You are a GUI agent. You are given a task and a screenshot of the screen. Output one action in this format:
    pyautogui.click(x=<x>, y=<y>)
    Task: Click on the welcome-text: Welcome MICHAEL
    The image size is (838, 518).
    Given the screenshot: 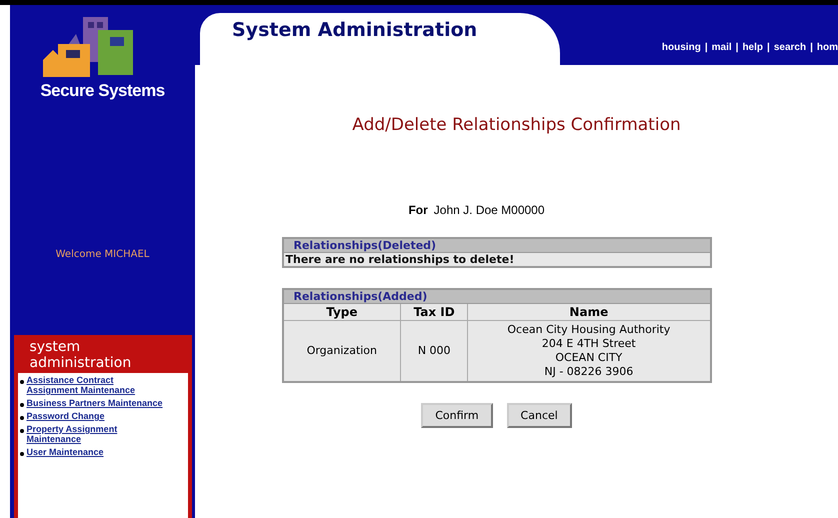 What is the action you would take?
    pyautogui.click(x=103, y=254)
    